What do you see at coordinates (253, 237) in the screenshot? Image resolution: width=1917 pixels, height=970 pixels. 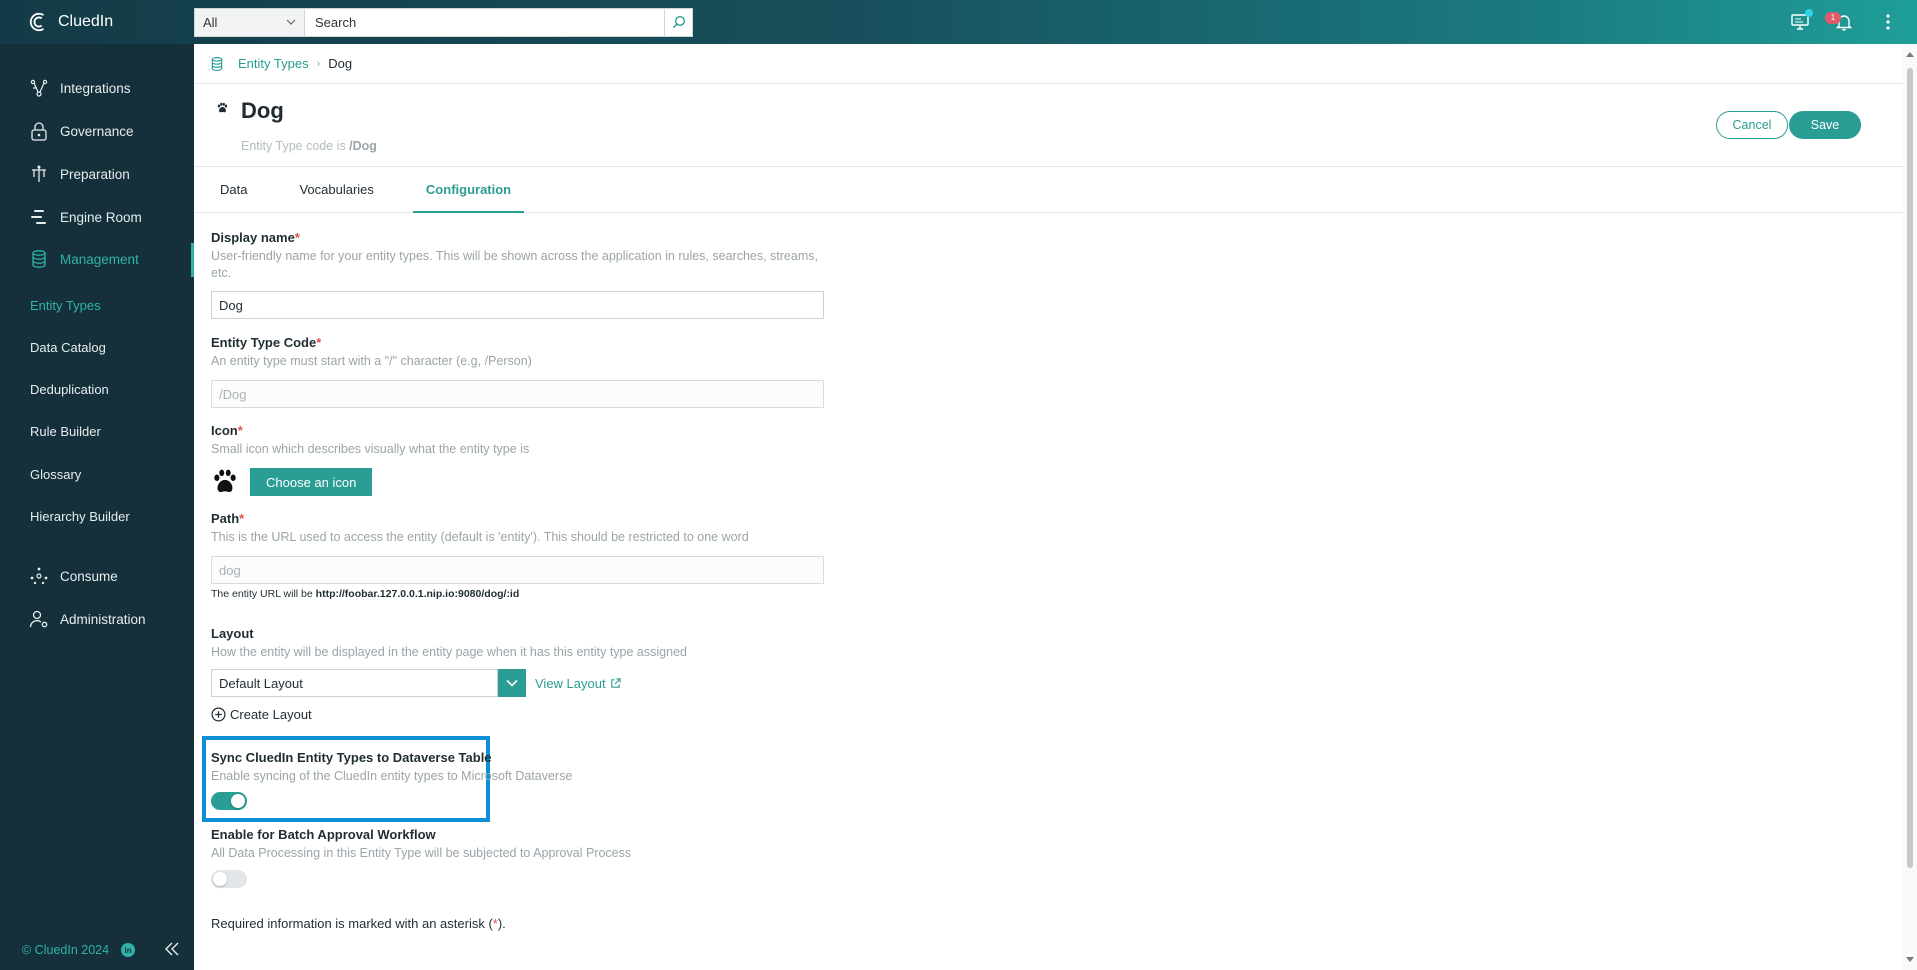 I see `display-name-label-text: Display name` at bounding box center [253, 237].